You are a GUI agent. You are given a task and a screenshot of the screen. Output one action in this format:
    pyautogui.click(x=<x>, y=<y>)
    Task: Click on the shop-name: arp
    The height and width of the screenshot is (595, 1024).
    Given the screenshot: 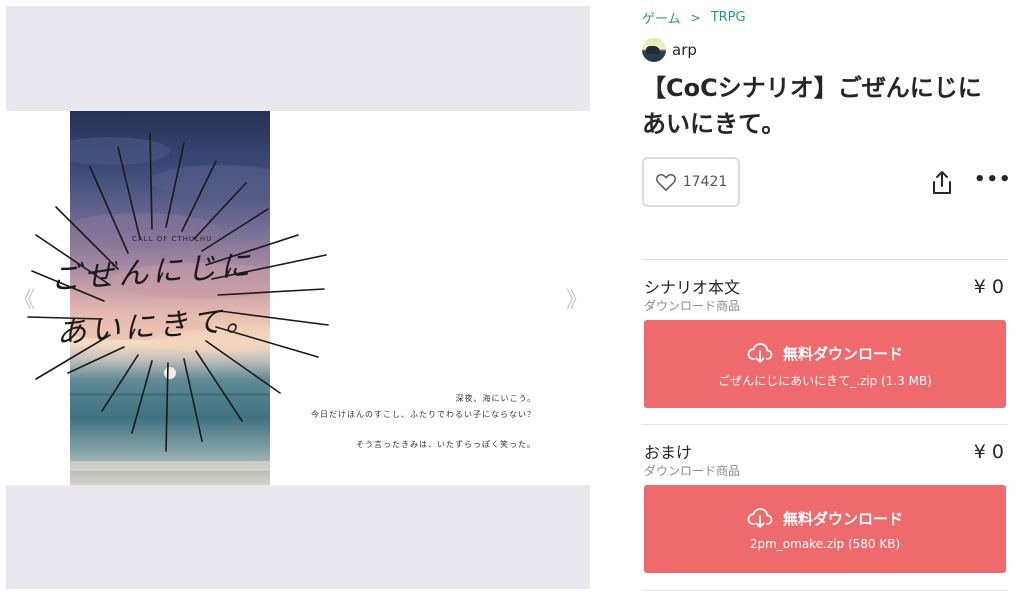 What is the action you would take?
    pyautogui.click(x=684, y=50)
    